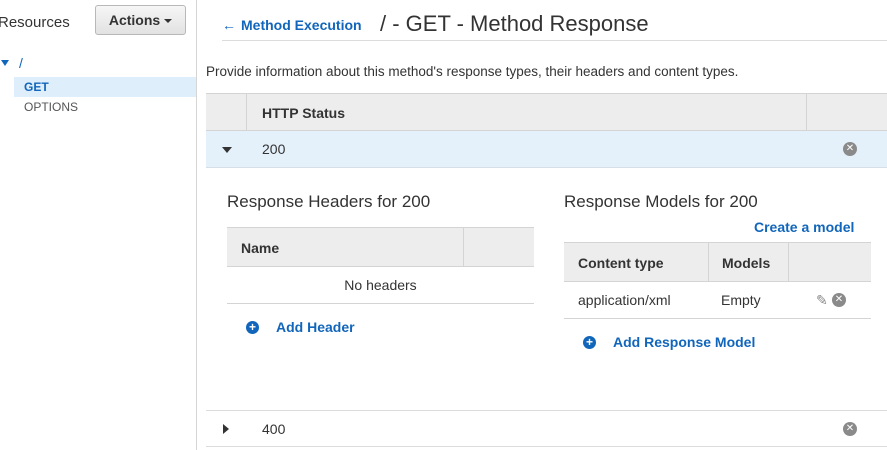 This screenshot has height=450, width=887. I want to click on method-execution-link: ← Method Execution, so click(292, 25).